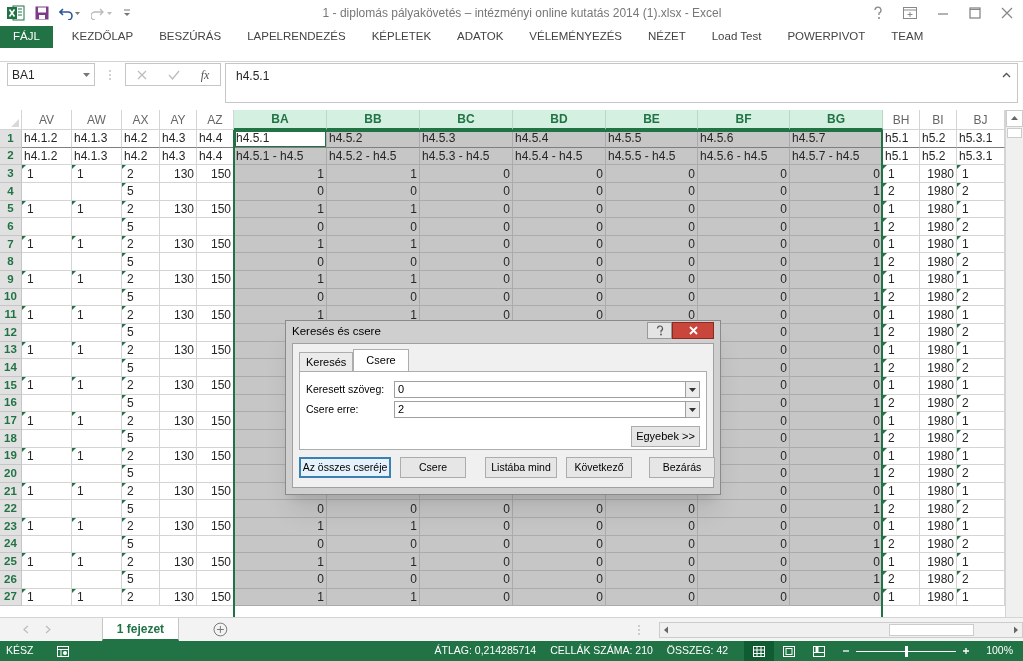  I want to click on column-header: BJ, so click(981, 120).